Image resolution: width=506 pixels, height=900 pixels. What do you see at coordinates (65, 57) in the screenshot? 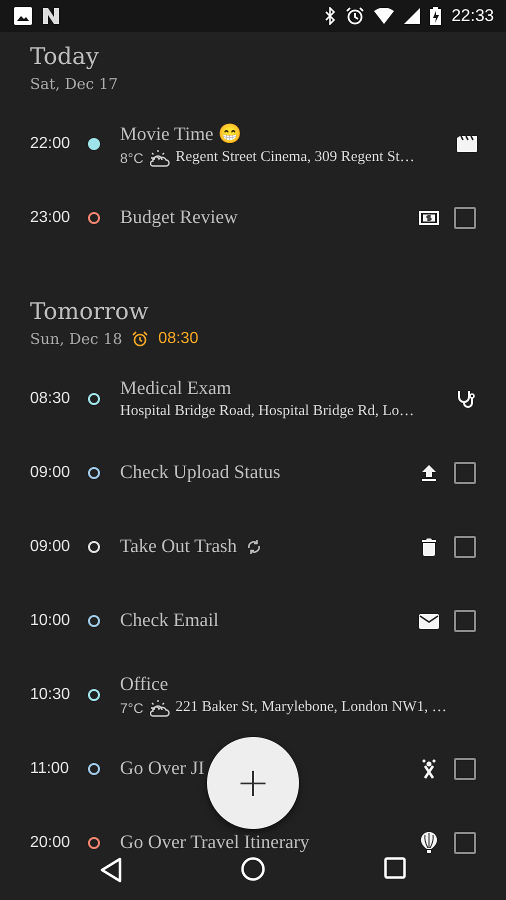
I see `section-title: Today` at bounding box center [65, 57].